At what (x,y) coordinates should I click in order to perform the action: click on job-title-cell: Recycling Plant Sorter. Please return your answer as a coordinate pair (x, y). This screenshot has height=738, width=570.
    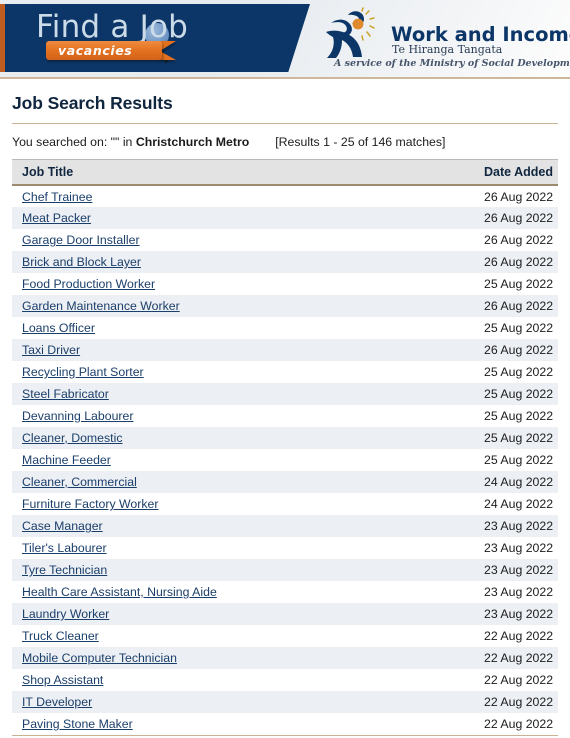
    Looking at the image, I should click on (245, 372).